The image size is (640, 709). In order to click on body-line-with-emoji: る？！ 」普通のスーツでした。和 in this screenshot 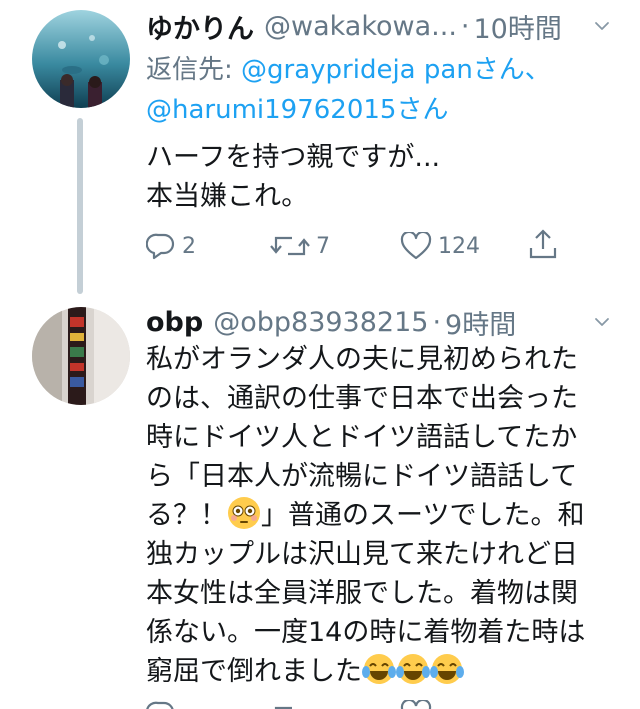, I will do `click(380, 515)`.